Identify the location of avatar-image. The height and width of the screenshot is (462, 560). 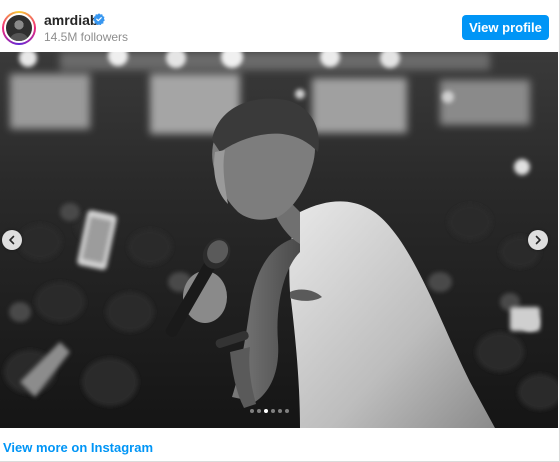
(19, 28).